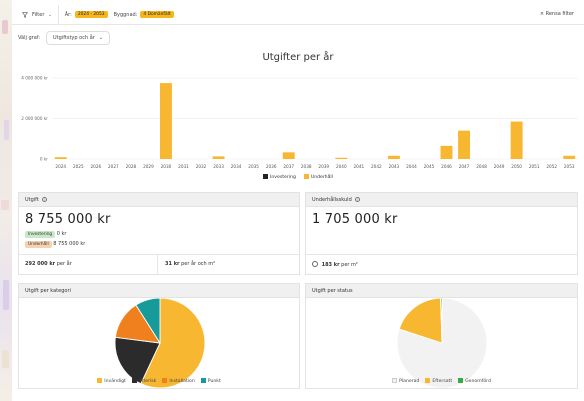 This screenshot has width=584, height=401. Describe the element at coordinates (60, 158) in the screenshot. I see `bar-underhåll-2024` at that location.